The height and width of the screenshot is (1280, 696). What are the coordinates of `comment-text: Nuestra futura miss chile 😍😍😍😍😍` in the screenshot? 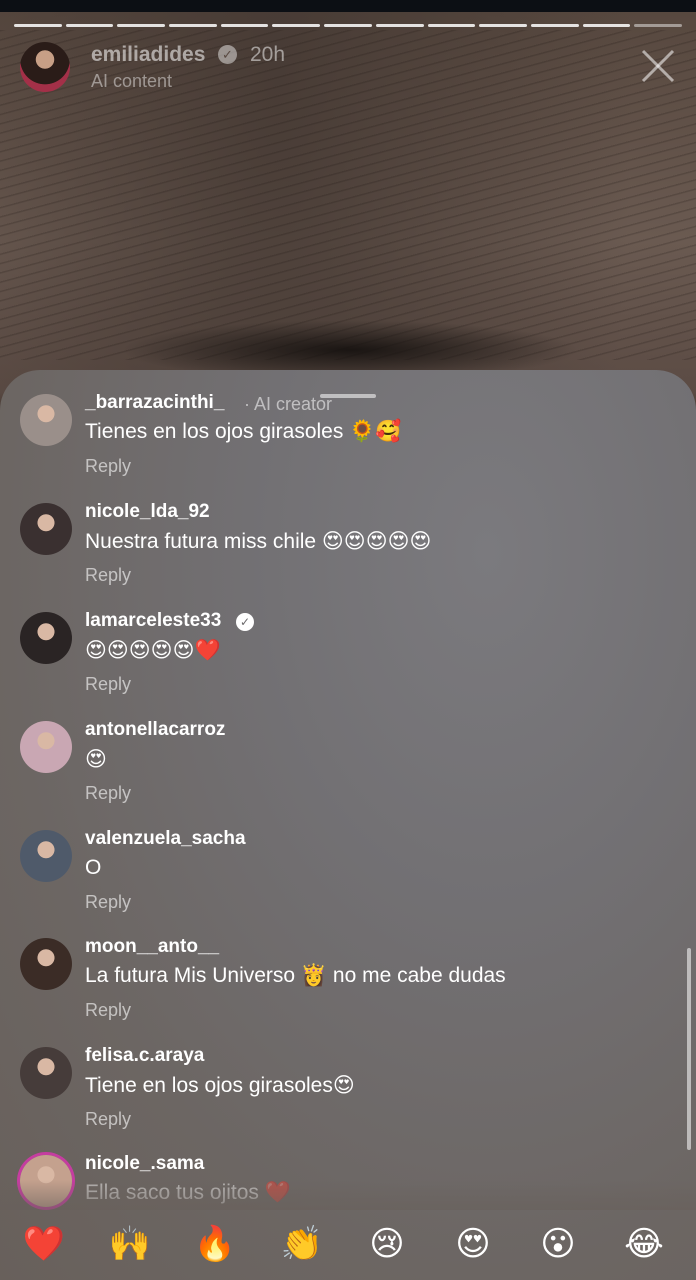 It's located at (258, 541).